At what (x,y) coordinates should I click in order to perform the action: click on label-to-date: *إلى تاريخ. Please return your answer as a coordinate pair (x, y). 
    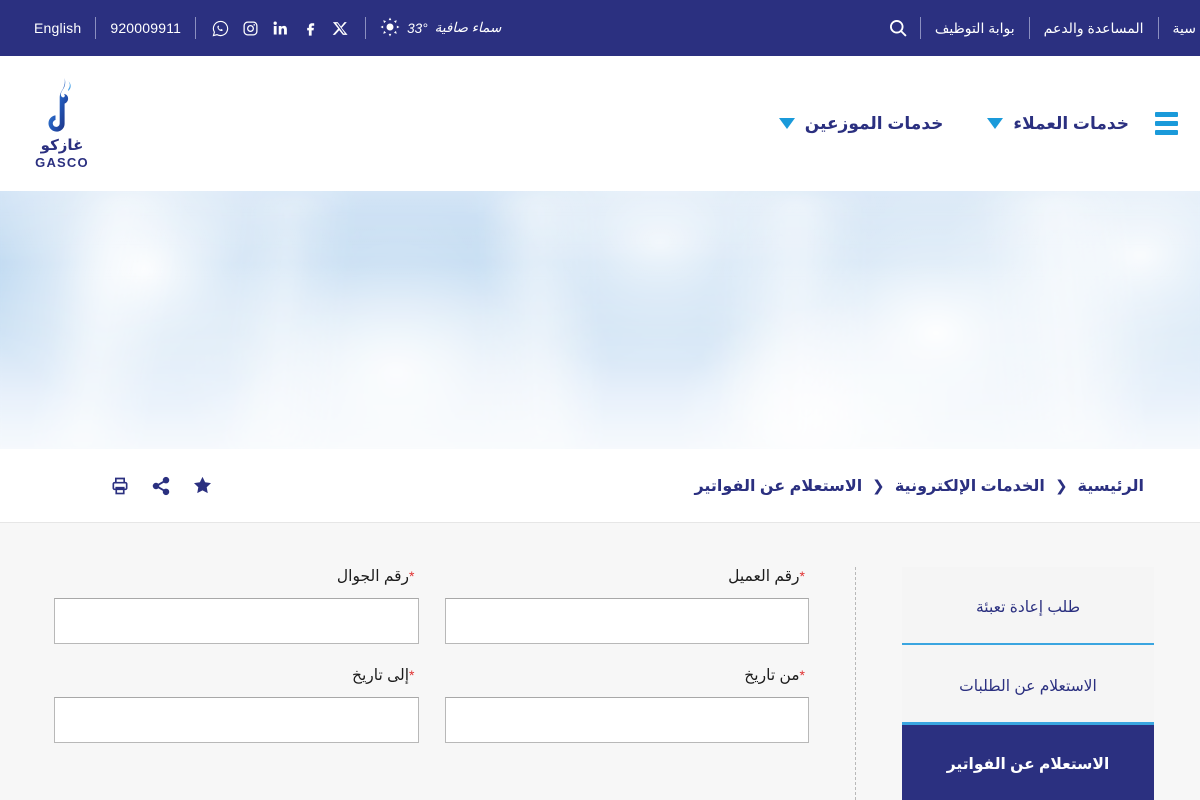
    Looking at the image, I should click on (236, 675).